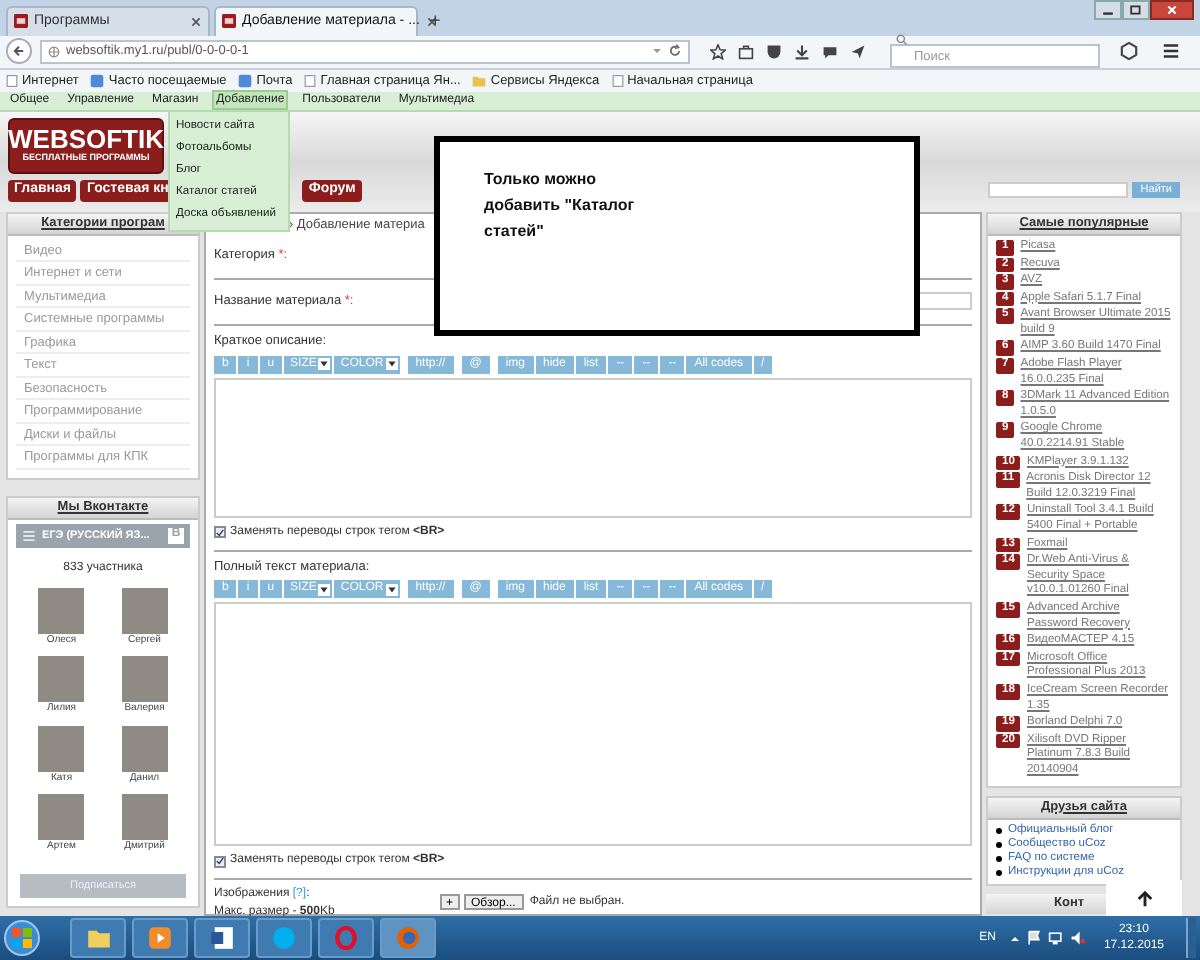  Describe the element at coordinates (1058, 190) in the screenshot. I see `site-search-field` at that location.